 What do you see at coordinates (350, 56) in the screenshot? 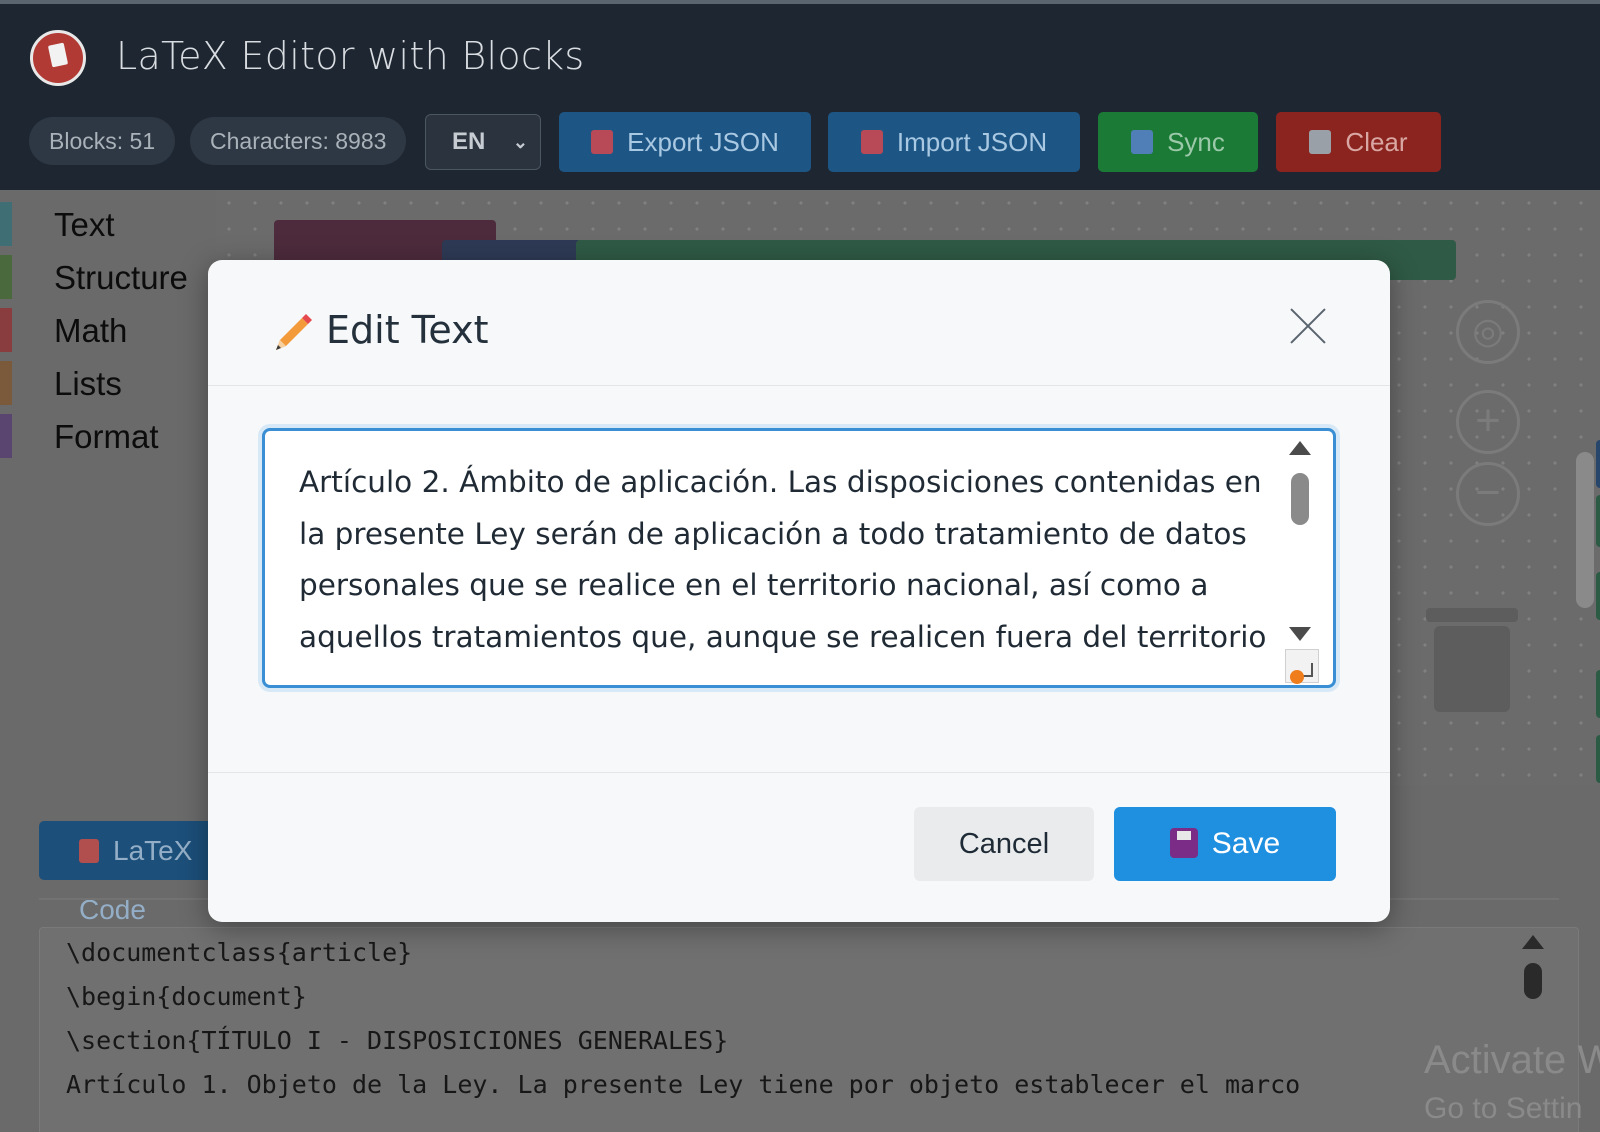
I see `app-title: LaTeX Editor with Blocks` at bounding box center [350, 56].